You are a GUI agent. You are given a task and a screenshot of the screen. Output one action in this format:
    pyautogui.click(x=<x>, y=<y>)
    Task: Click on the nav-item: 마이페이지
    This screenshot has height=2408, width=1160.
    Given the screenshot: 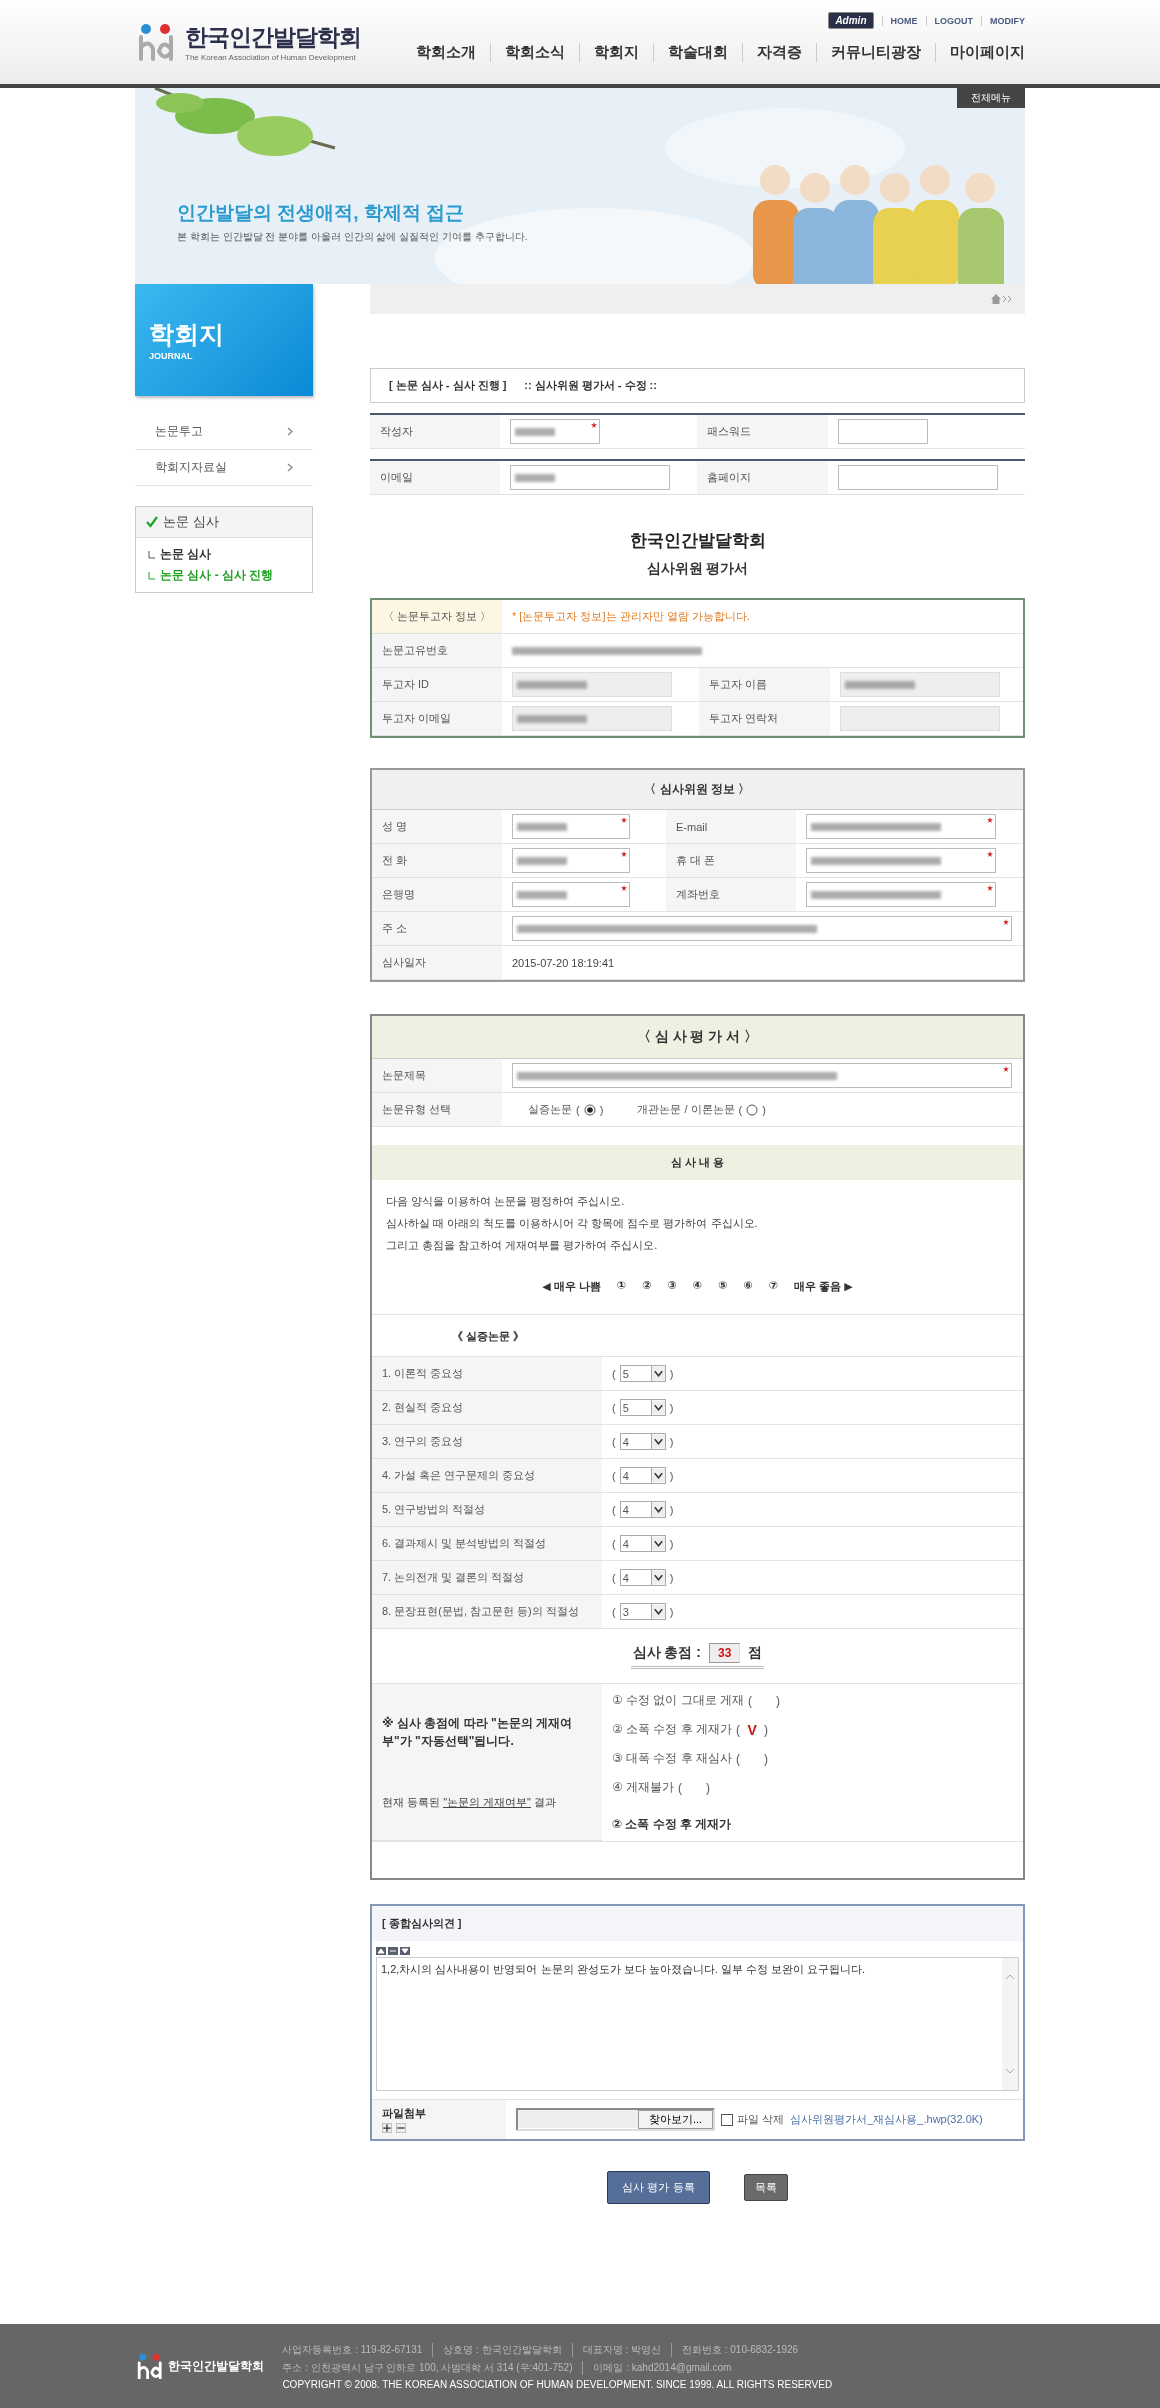 What is the action you would take?
    pyautogui.click(x=980, y=52)
    